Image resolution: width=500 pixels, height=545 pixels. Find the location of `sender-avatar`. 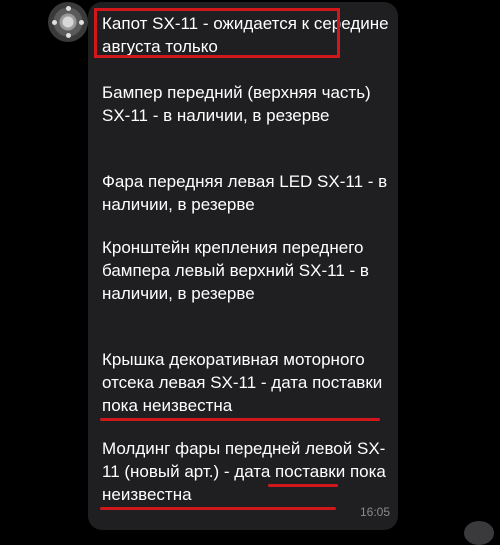

sender-avatar is located at coordinates (68, 22).